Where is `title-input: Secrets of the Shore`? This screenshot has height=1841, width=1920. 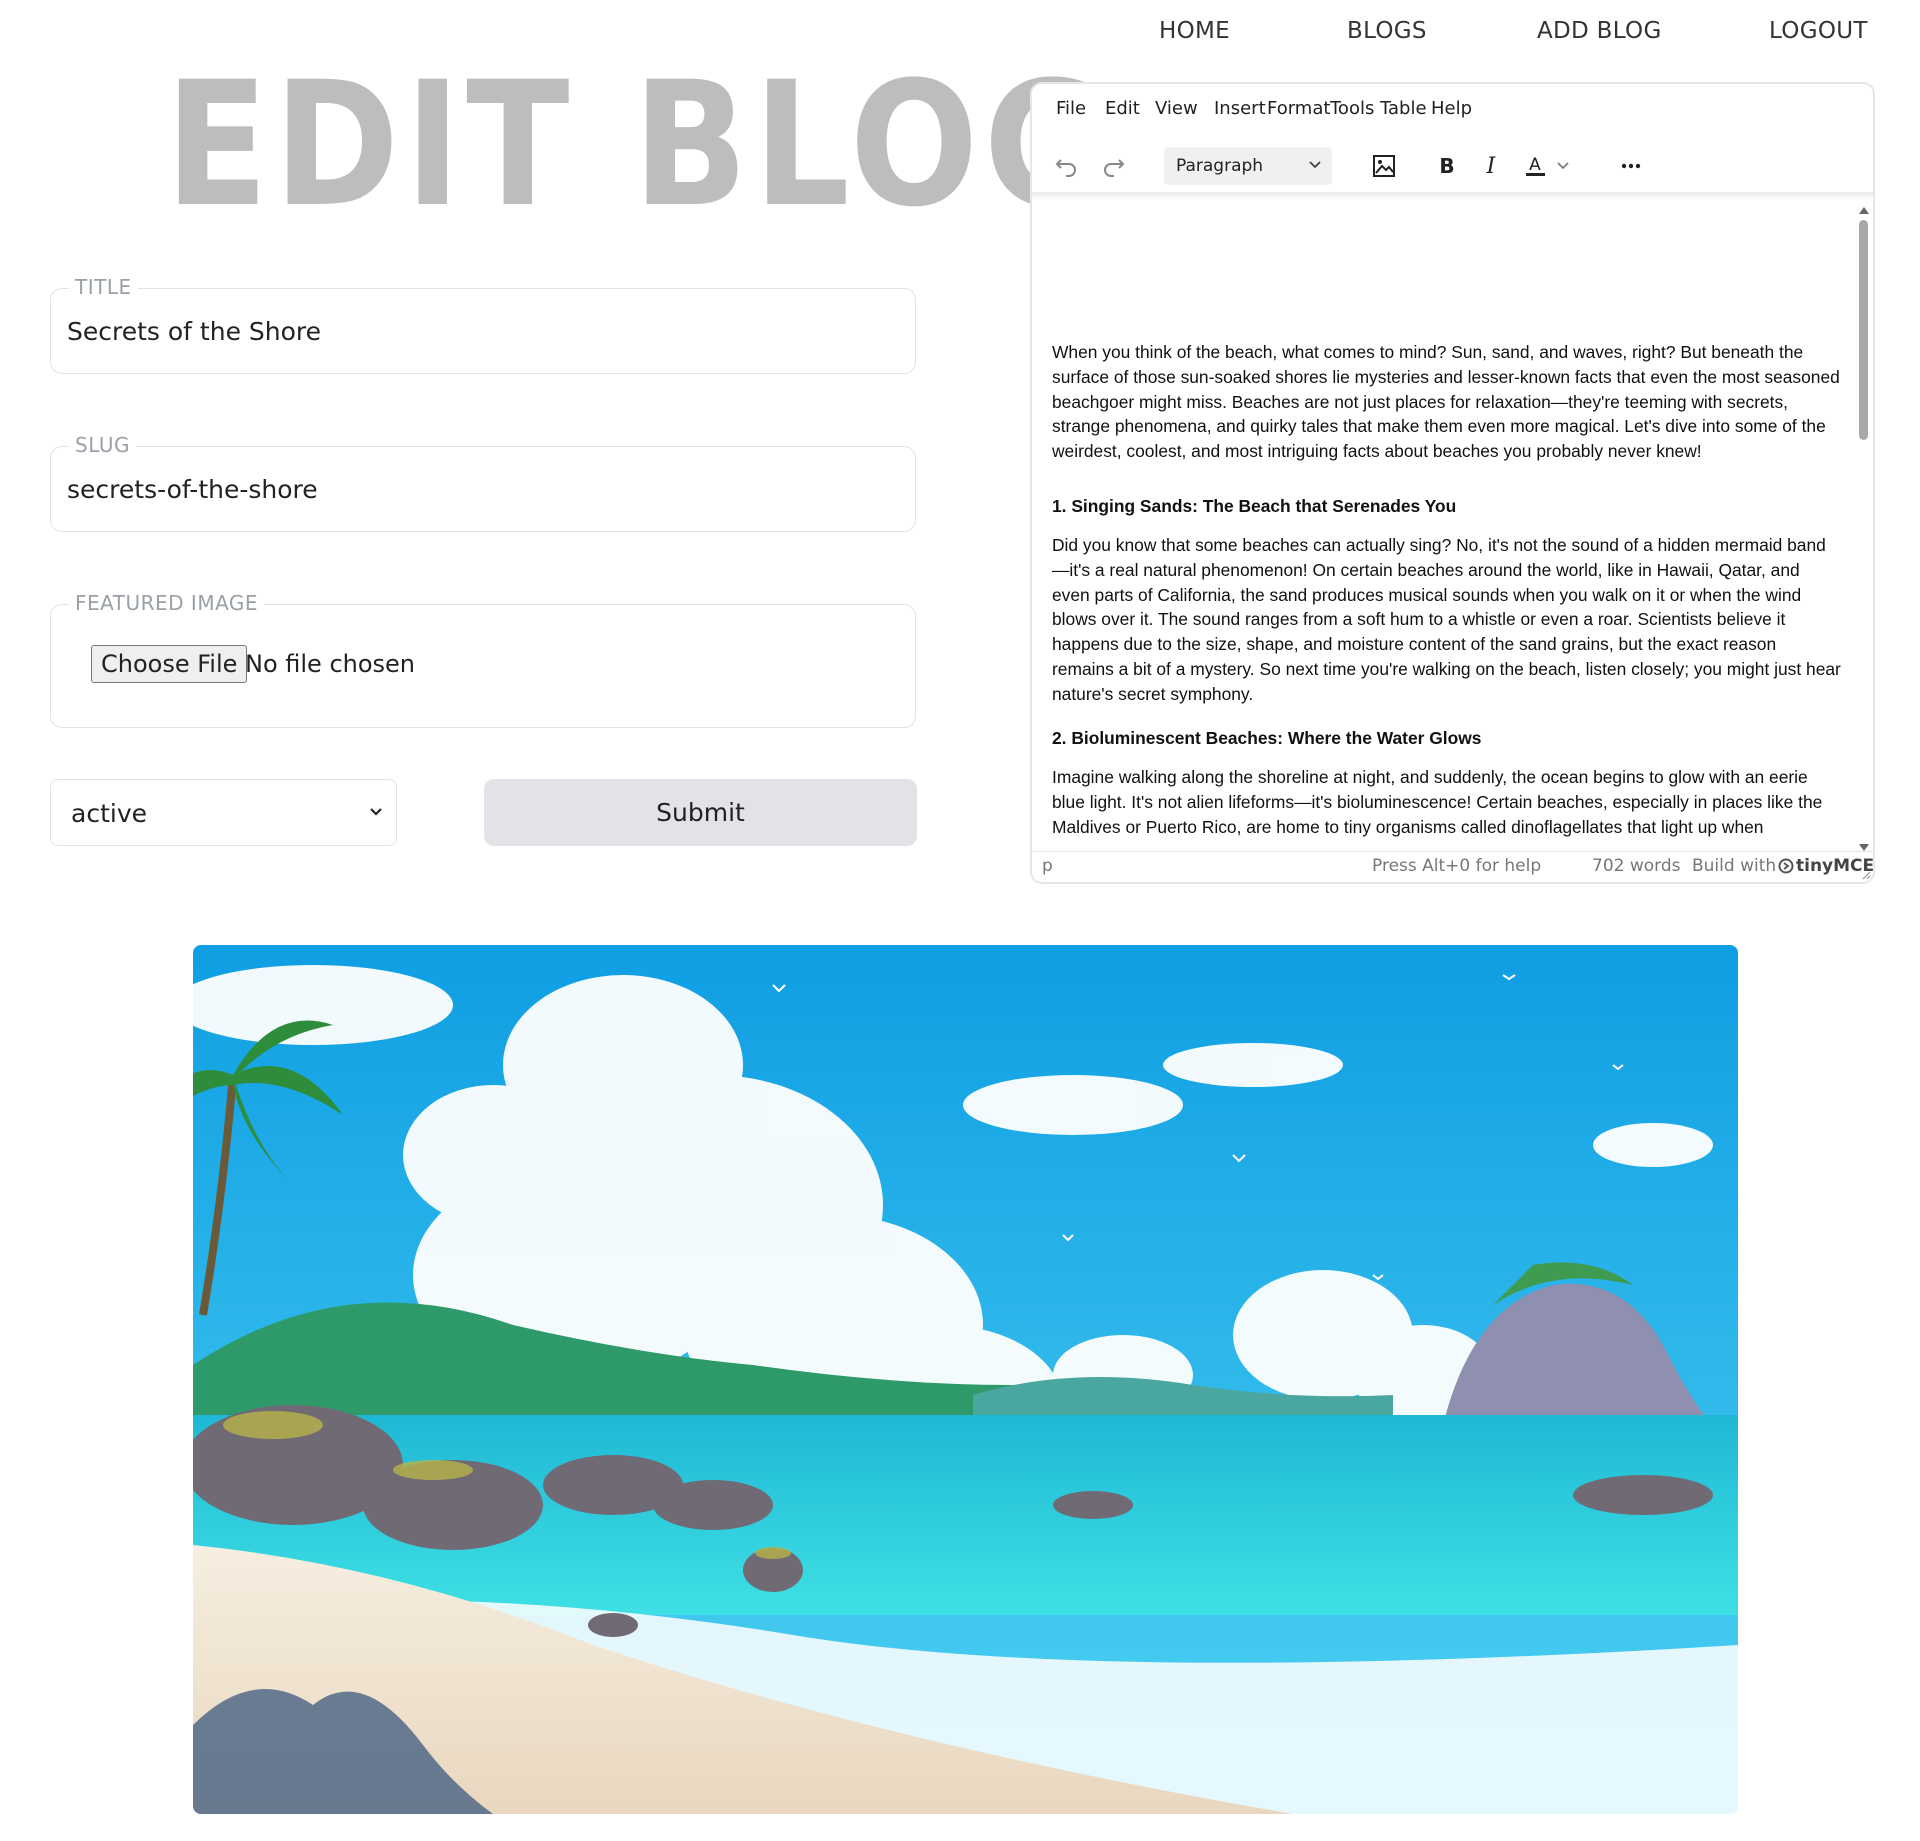
title-input: Secrets of the Shore is located at coordinates (194, 331).